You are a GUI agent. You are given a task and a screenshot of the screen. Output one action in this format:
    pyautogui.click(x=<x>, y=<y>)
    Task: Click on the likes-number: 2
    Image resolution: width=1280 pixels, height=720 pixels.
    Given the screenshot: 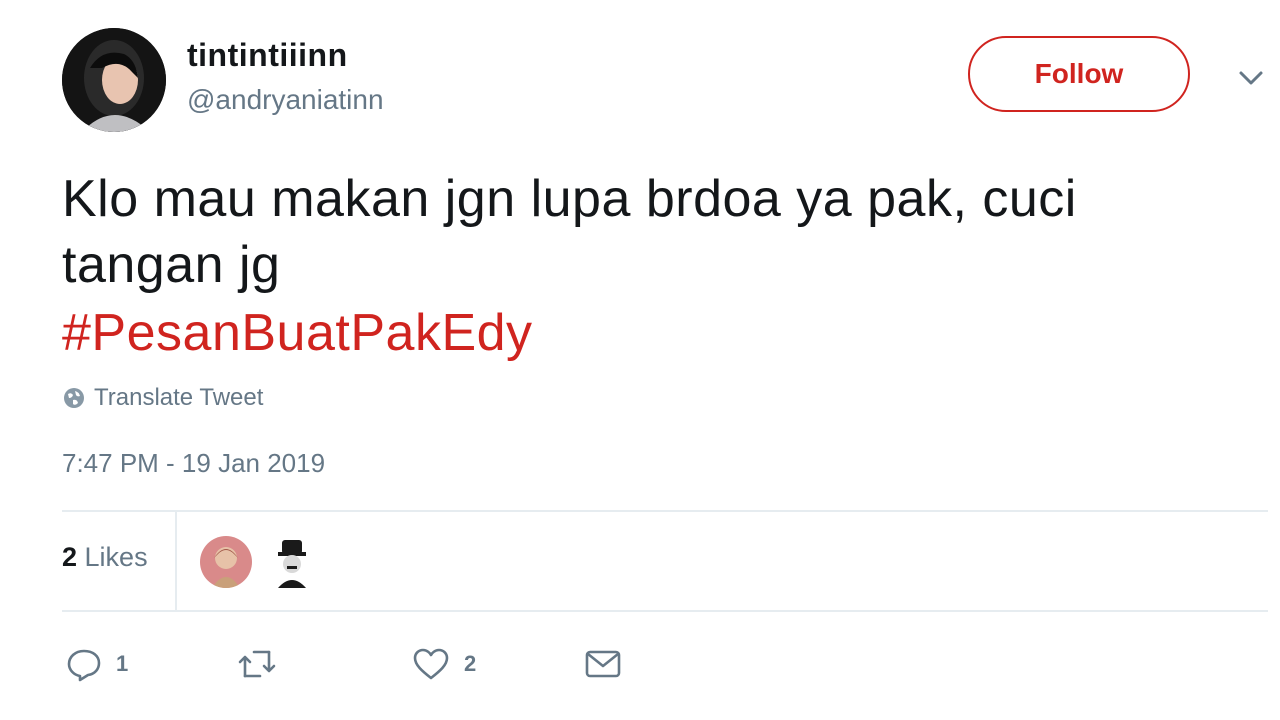 What is the action you would take?
    pyautogui.click(x=70, y=557)
    